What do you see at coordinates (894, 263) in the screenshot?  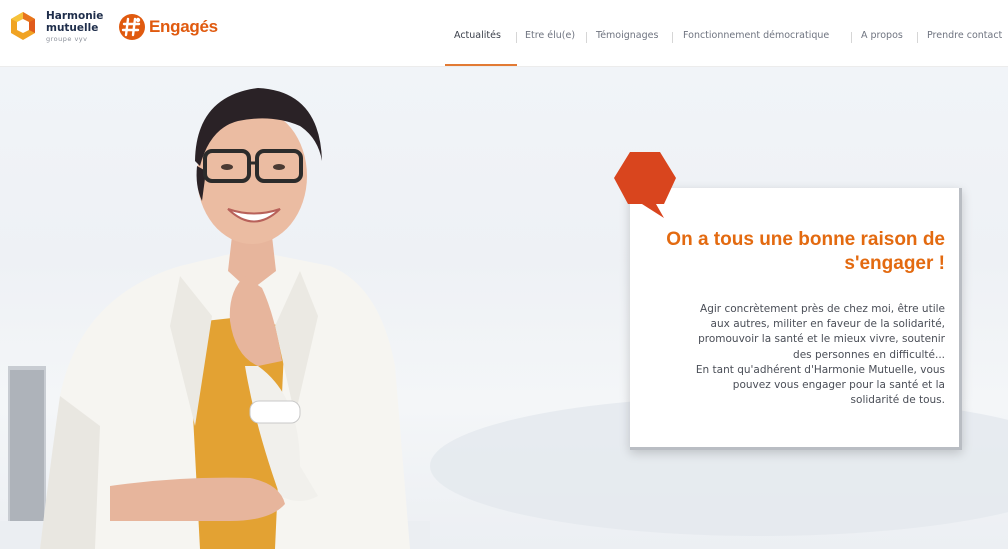 I see `hero-headline-line2: s'engager !` at bounding box center [894, 263].